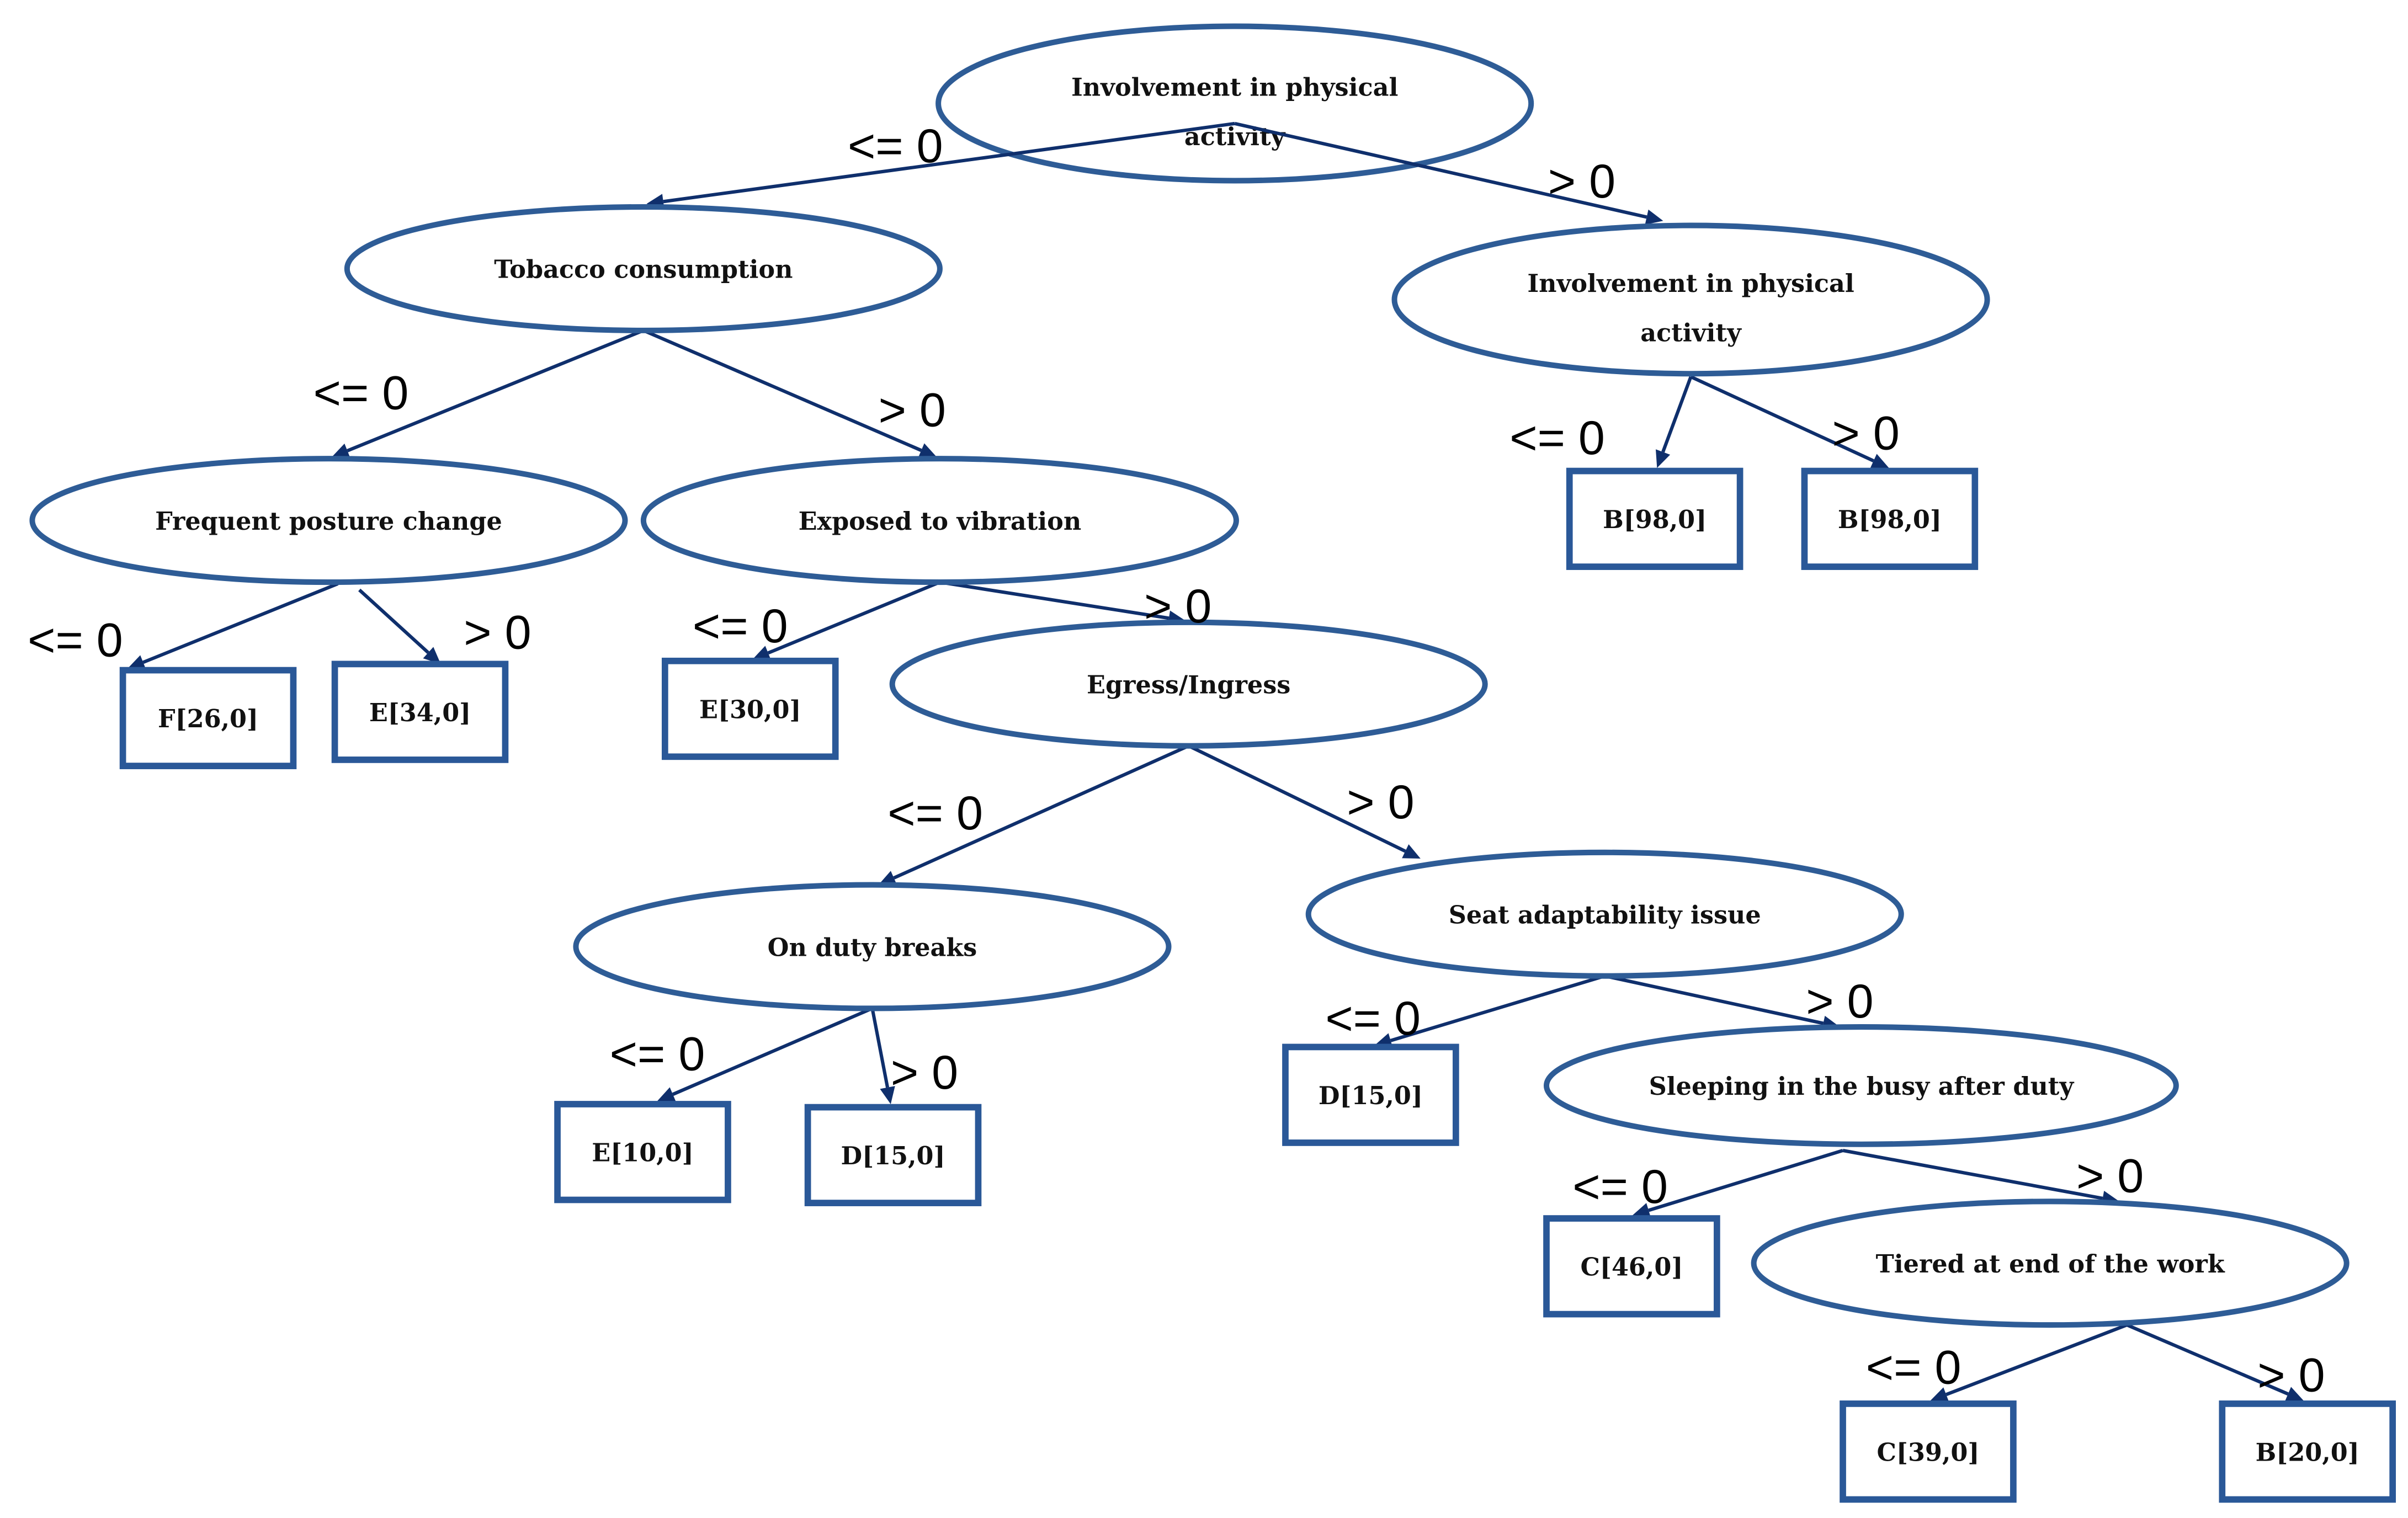 The image size is (2408, 1518). I want to click on leaf-node-label: C[39,0], so click(1928, 1452).